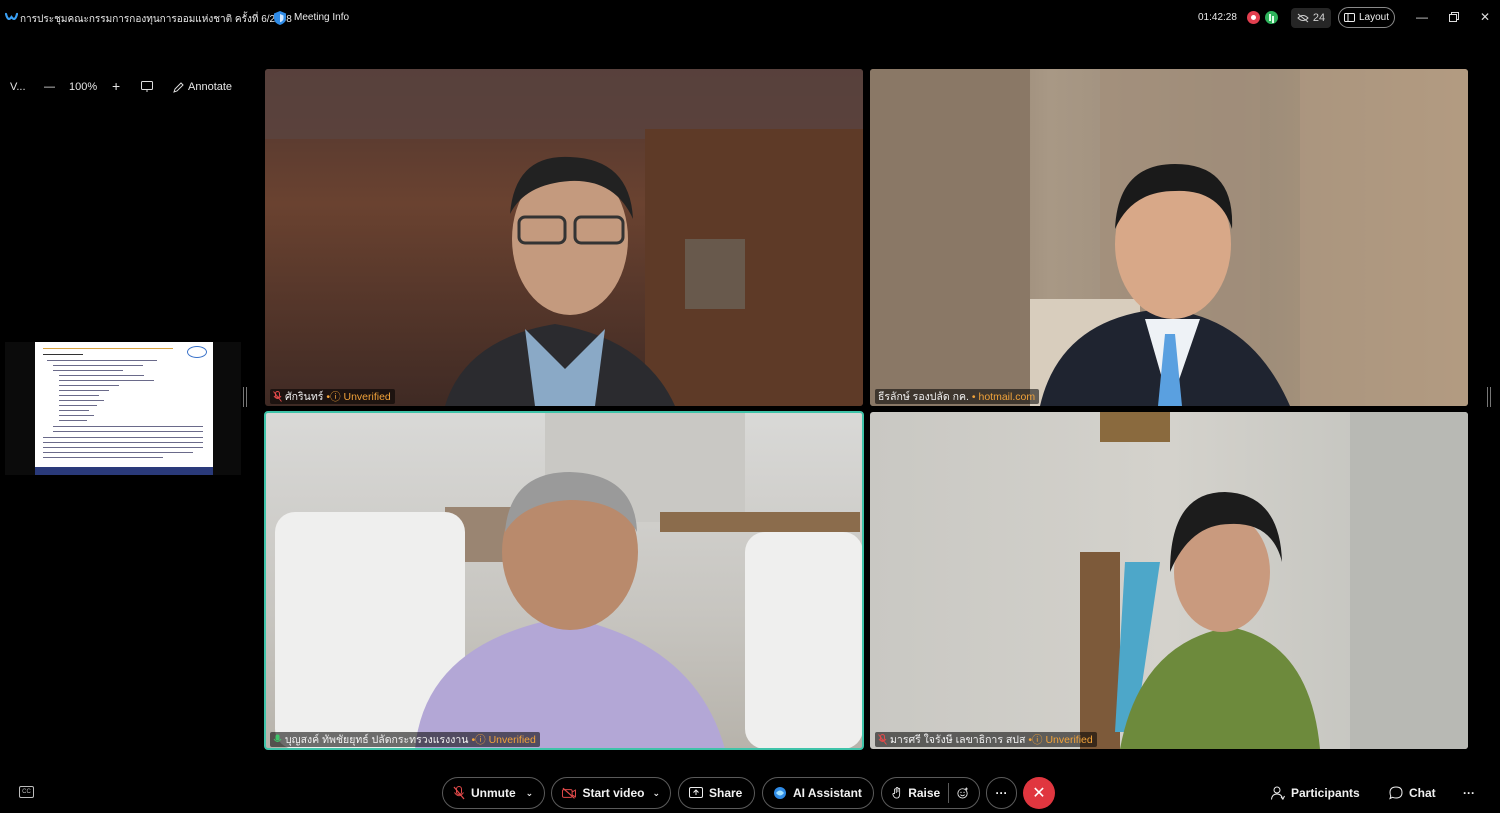  Describe the element at coordinates (1303, 18) in the screenshot. I see `eye-off-icon` at that location.